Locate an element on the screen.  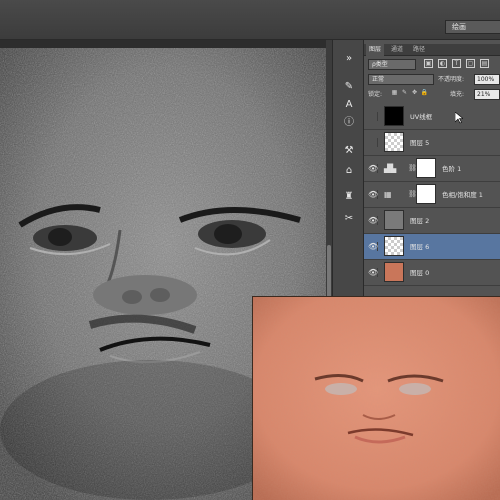
opacity-input: 100% is located at coordinates (487, 79).